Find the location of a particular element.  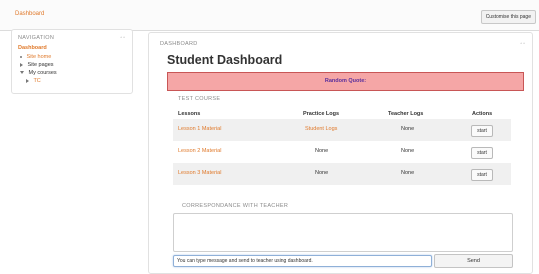

message-history-area is located at coordinates (343, 232).